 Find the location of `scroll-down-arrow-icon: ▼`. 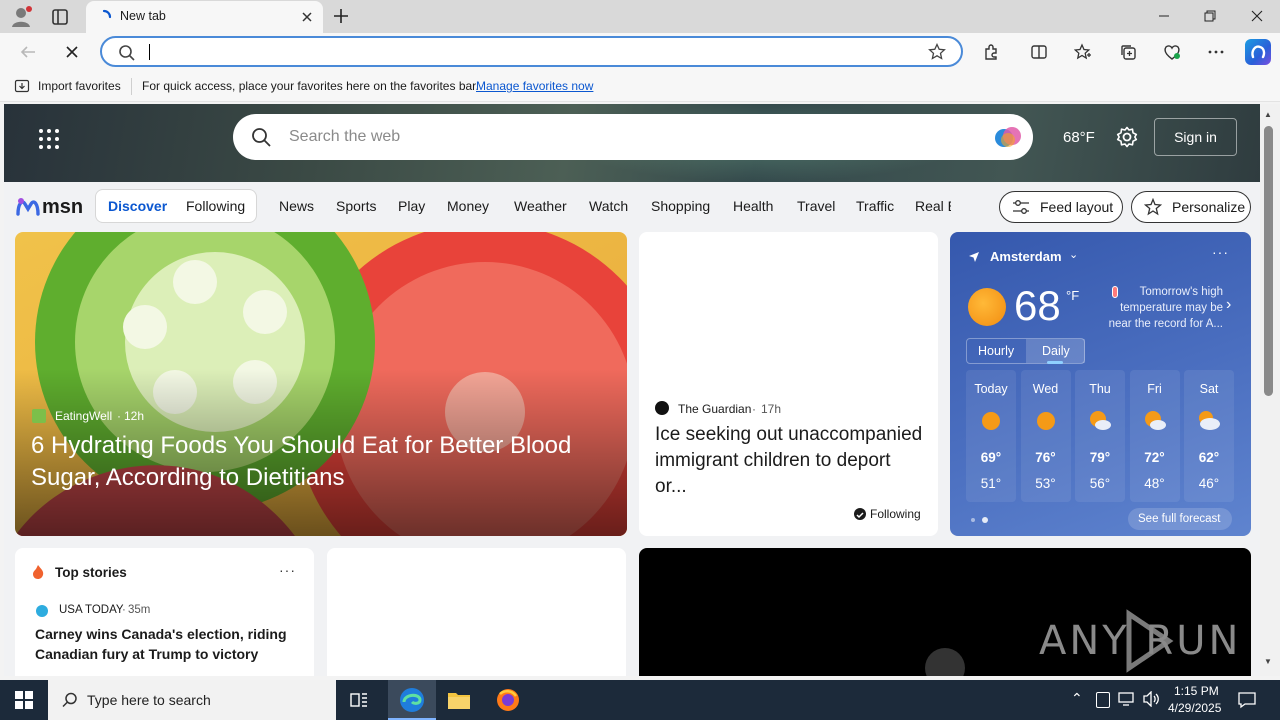

scroll-down-arrow-icon: ▼ is located at coordinates (1268, 661).